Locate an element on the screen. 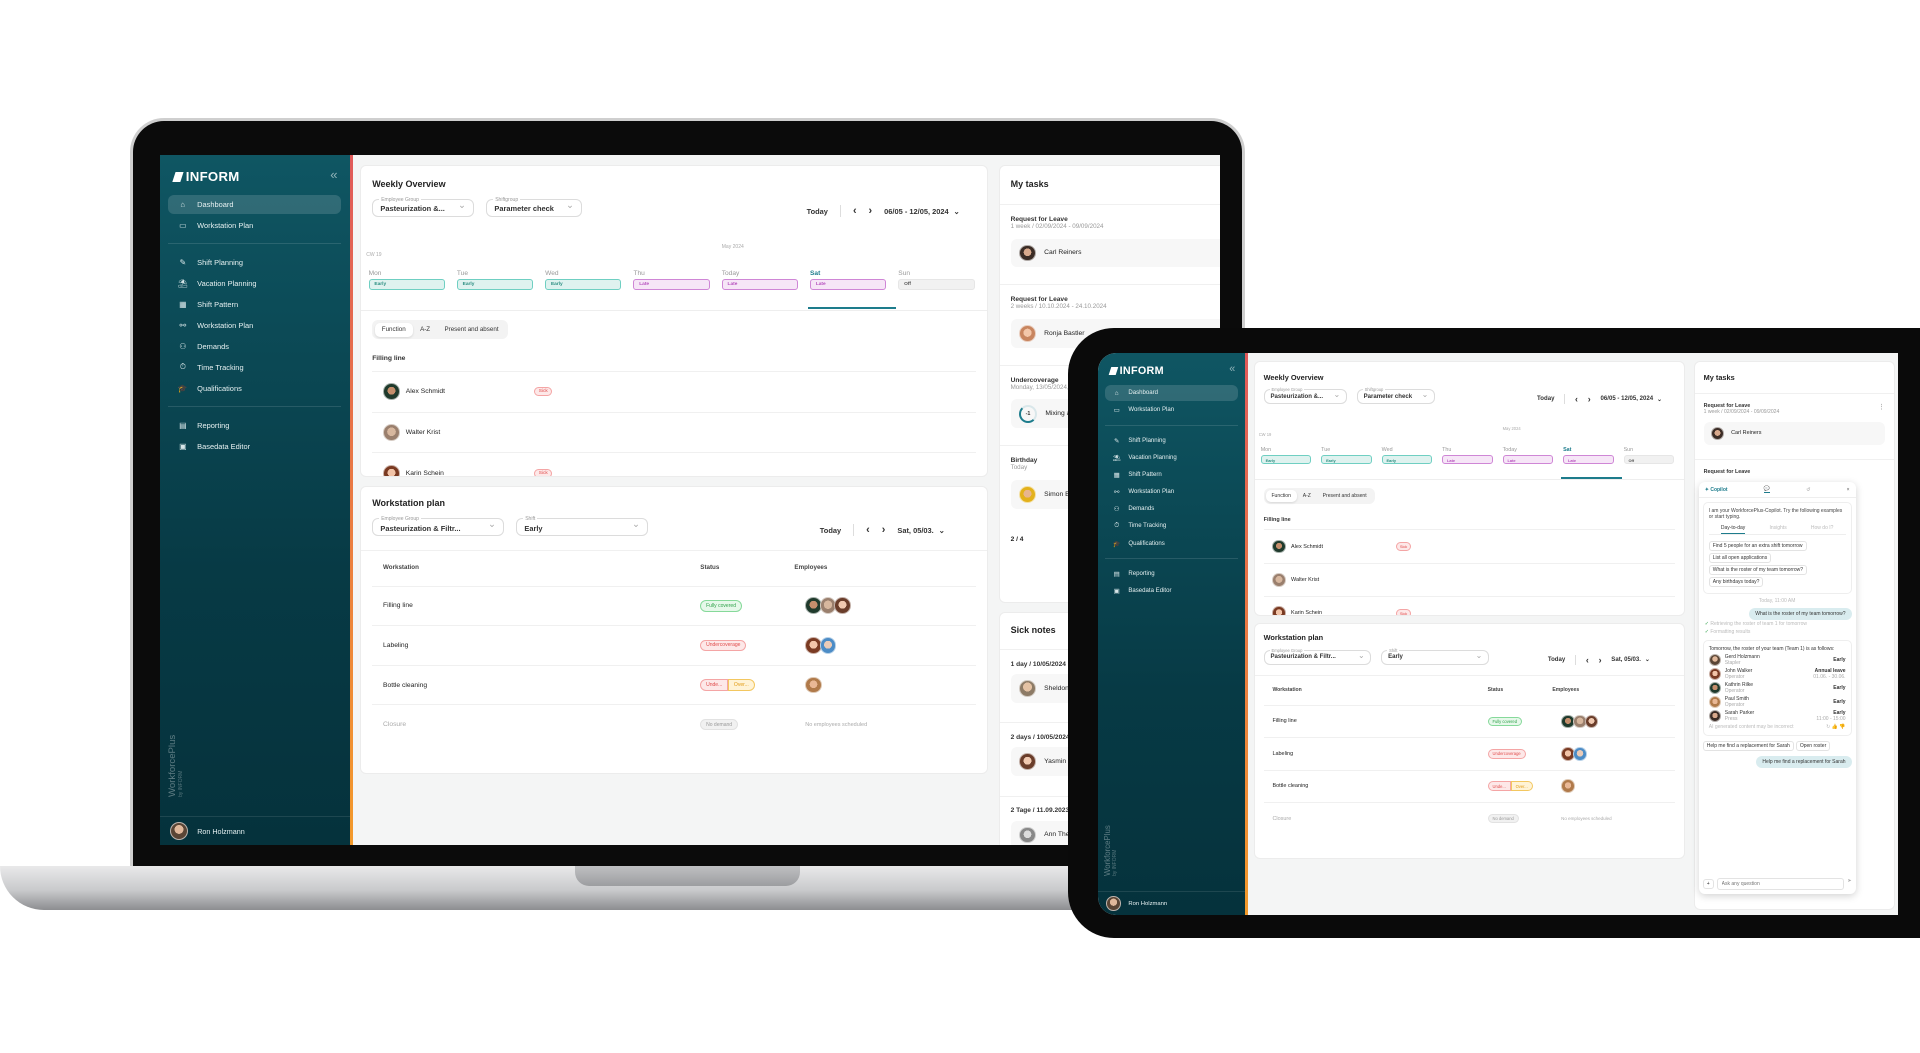 This screenshot has height=1053, width=1920. copilot-tab-2: How do I? is located at coordinates (1822, 529).